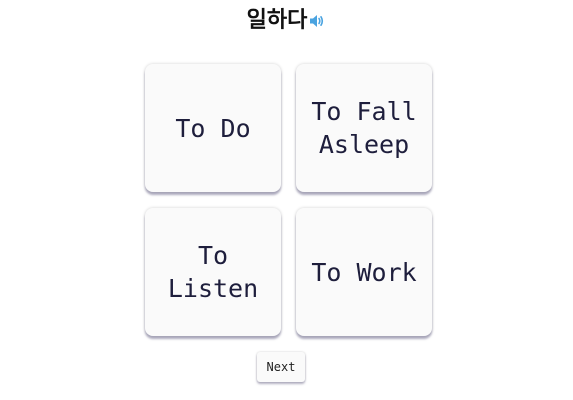 This screenshot has height=400, width=573. Describe the element at coordinates (317, 21) in the screenshot. I see `speaker-volume-icon` at that location.